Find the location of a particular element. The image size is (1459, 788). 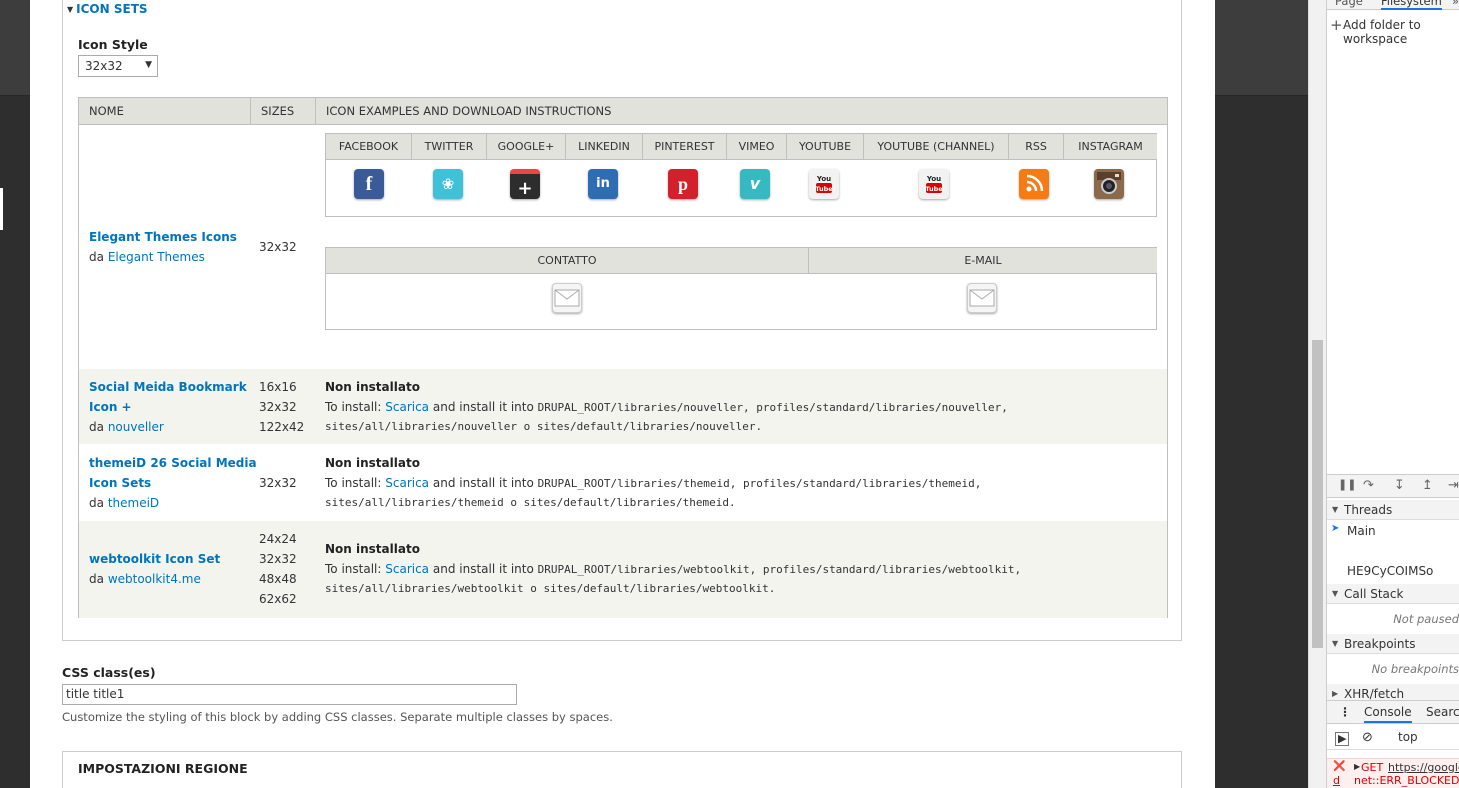

call-stack-section: ▼ Call Stack is located at coordinates (1393, 594).